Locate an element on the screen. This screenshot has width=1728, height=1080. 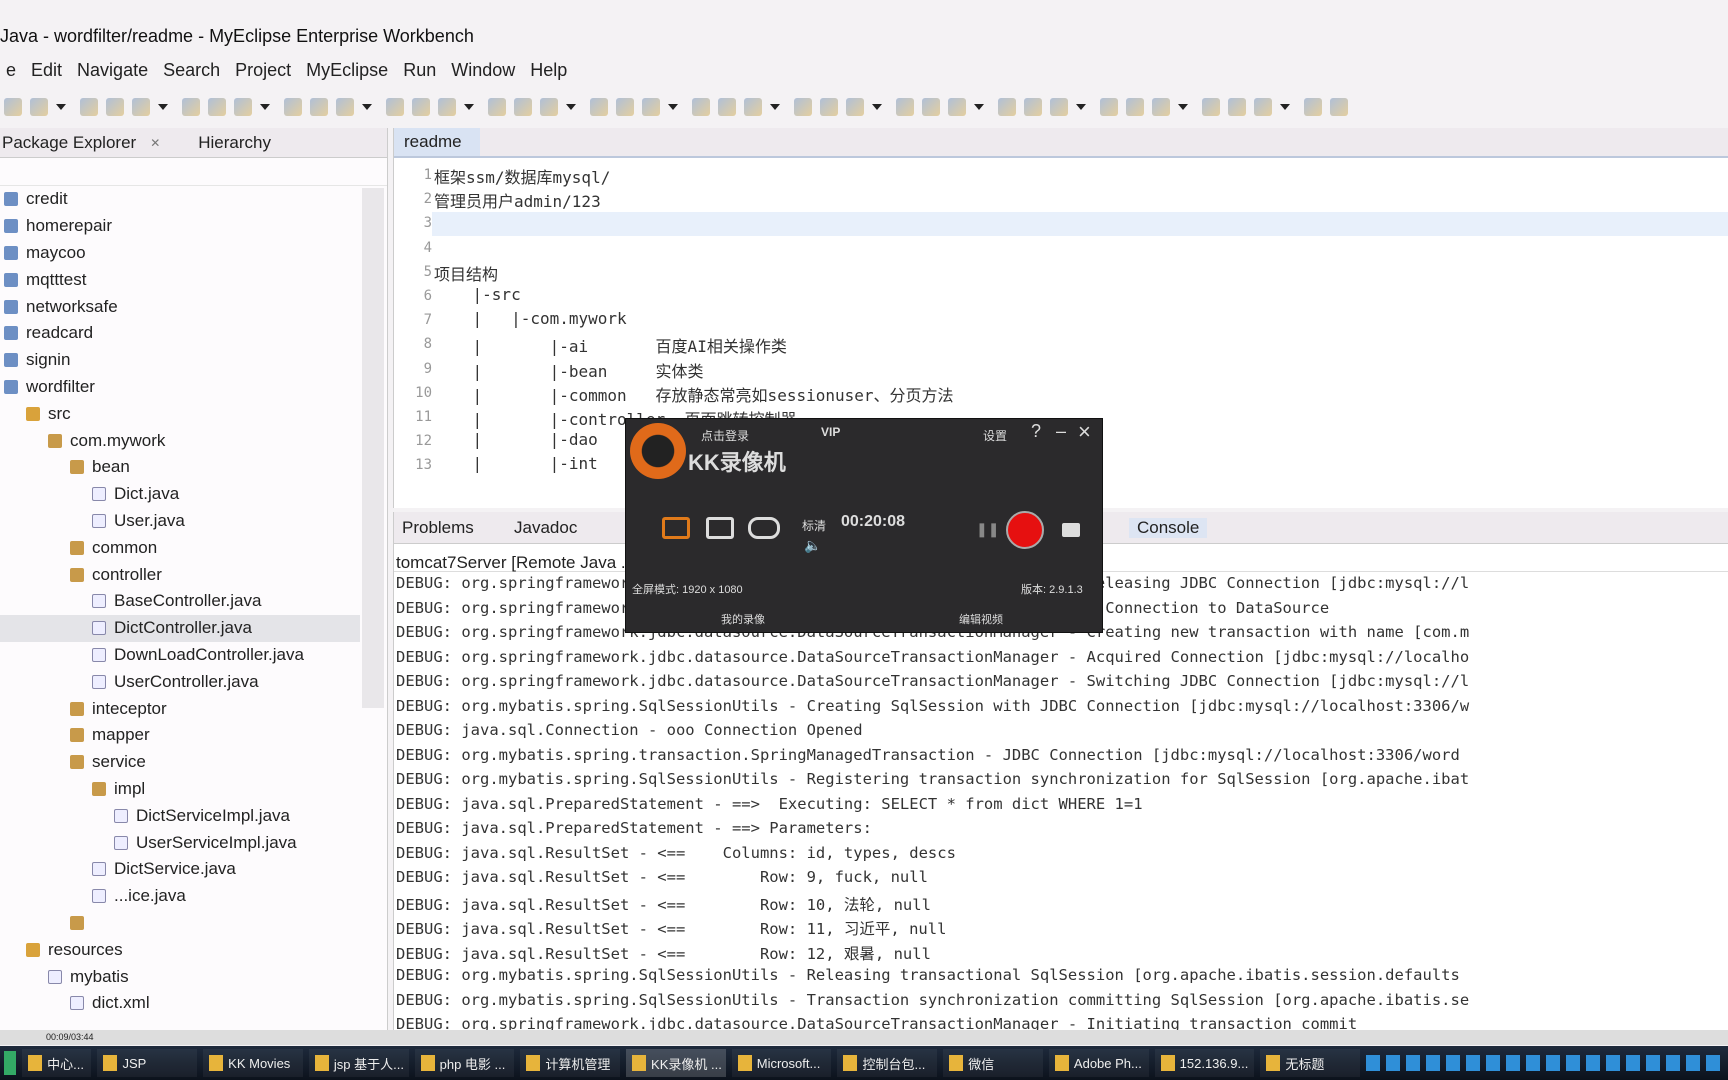
tree-item: resources is located at coordinates (180, 949).